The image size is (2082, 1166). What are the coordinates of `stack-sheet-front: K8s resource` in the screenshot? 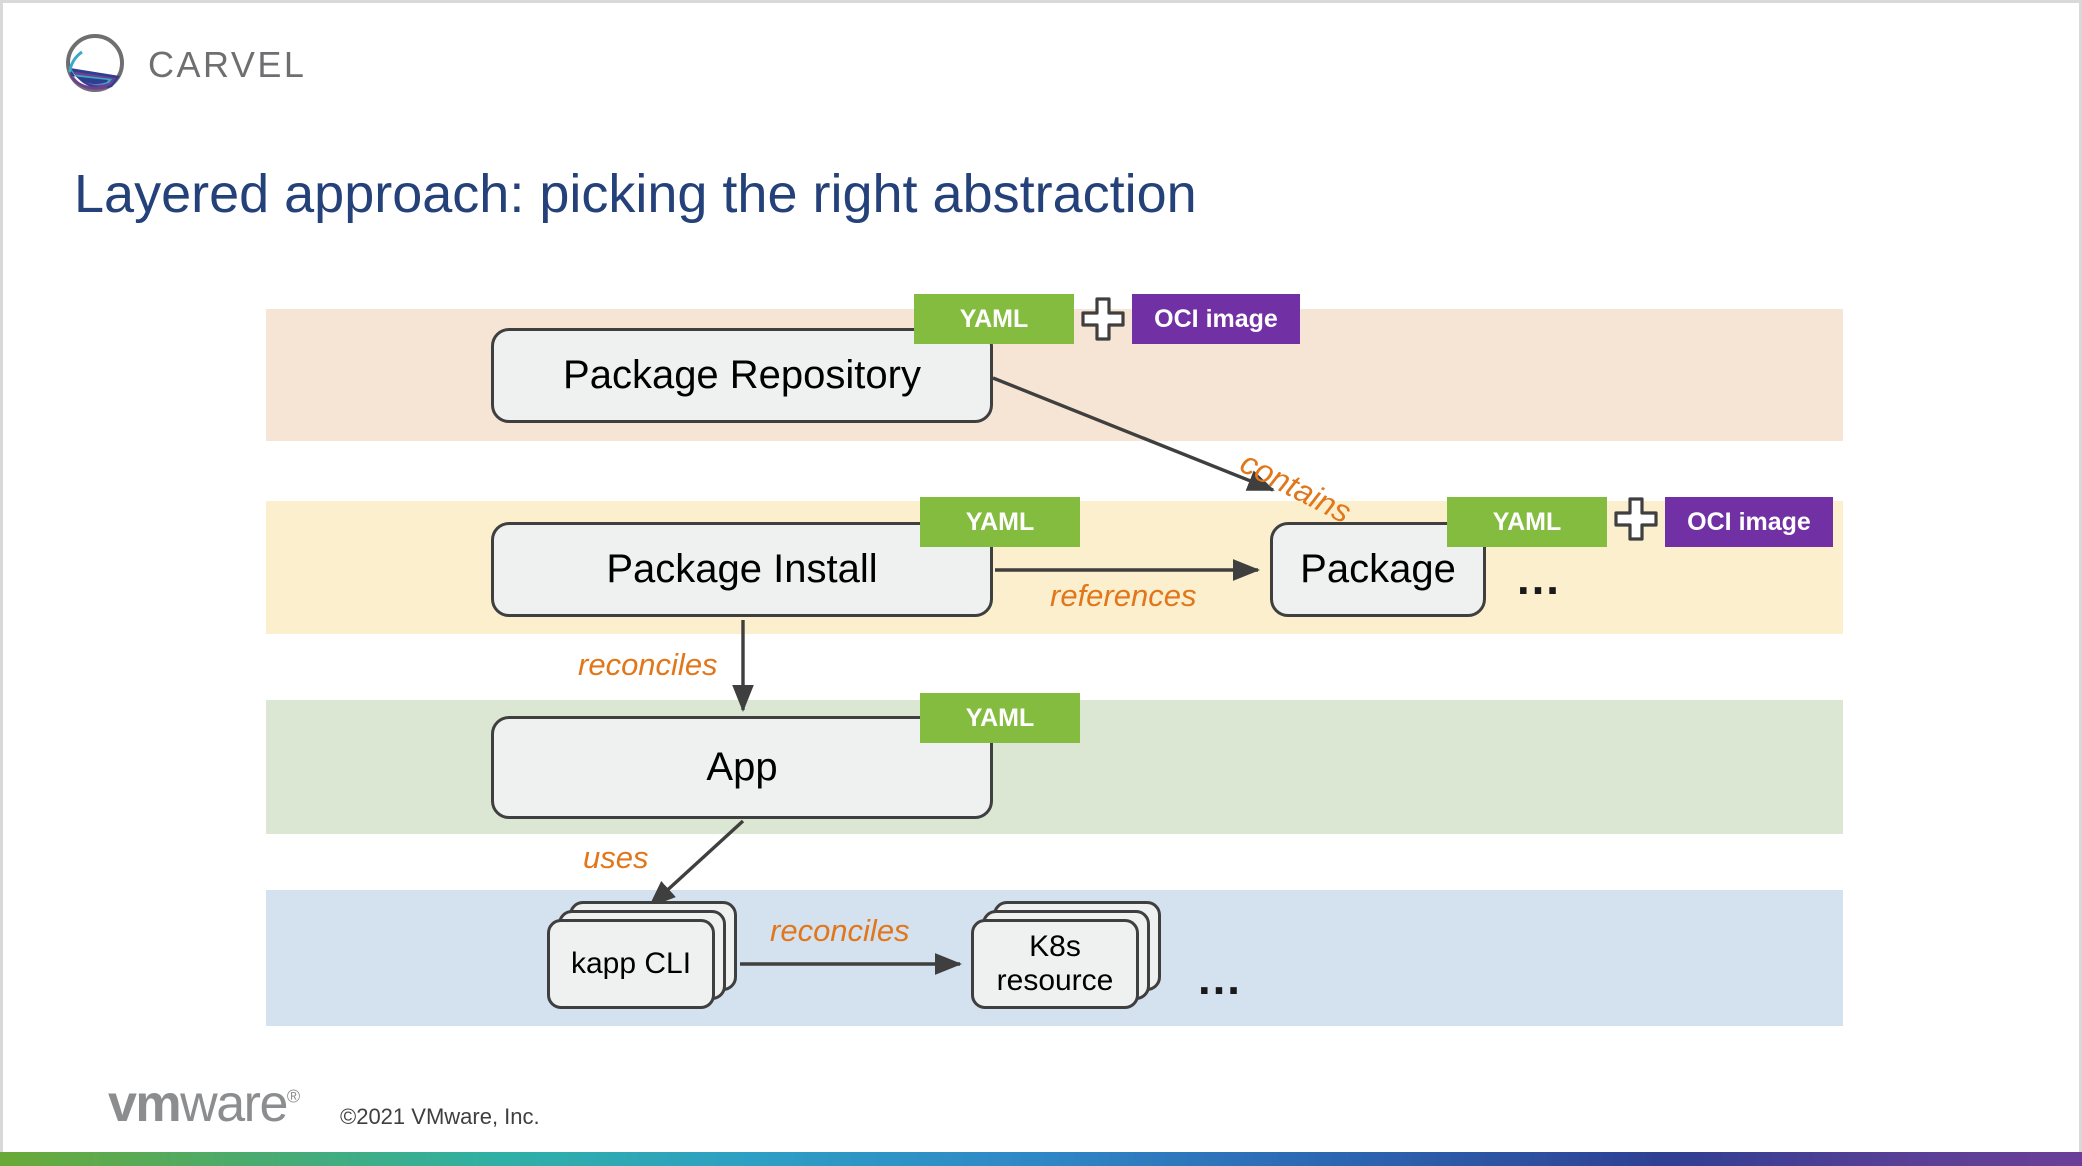 It's located at (1055, 964).